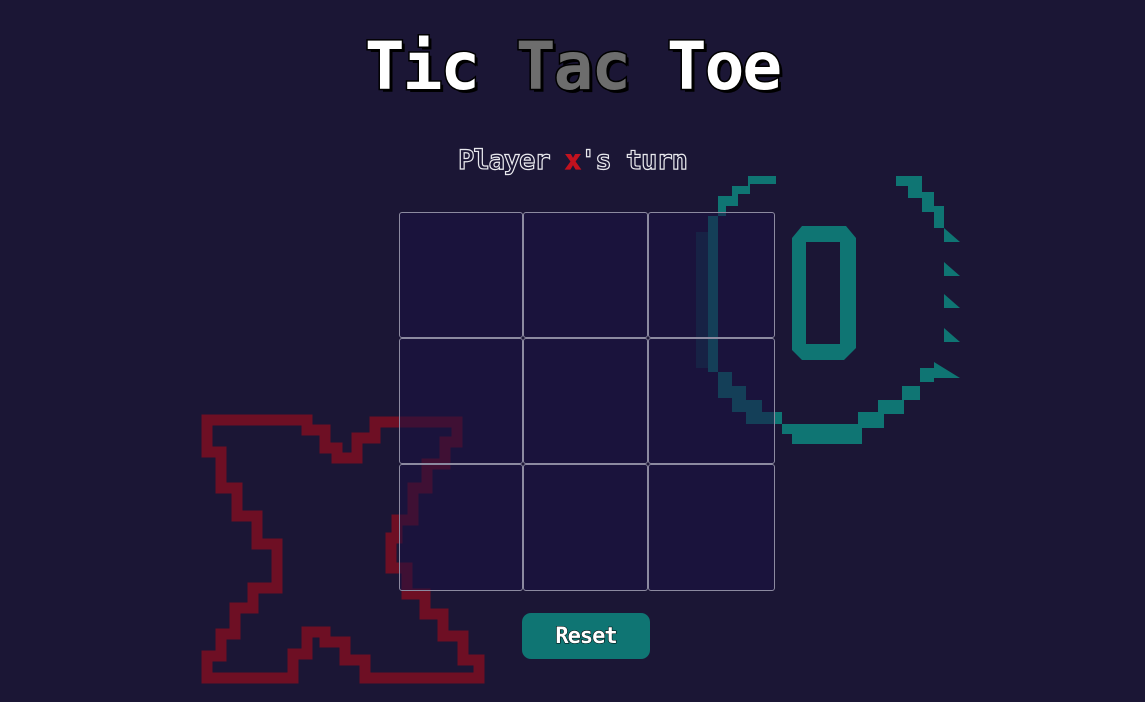  I want to click on current-player-mark: x, so click(572, 161).